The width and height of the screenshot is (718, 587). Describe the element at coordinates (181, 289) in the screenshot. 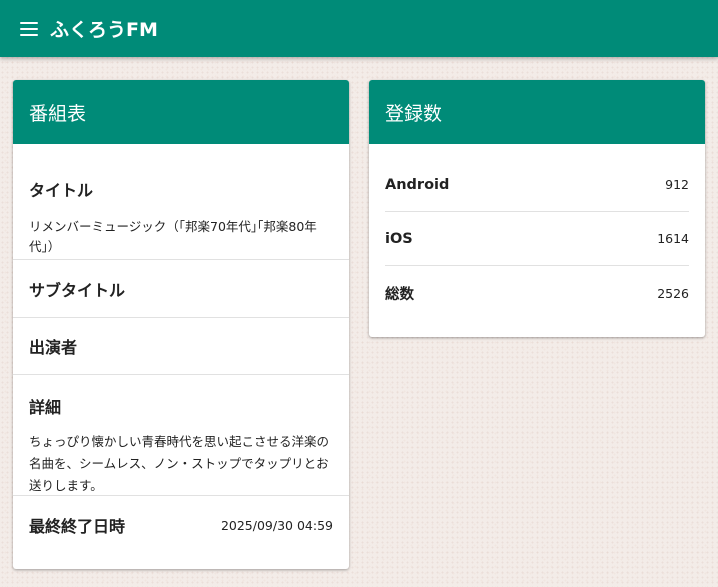

I see `subtitle-section: サブタイトル` at that location.